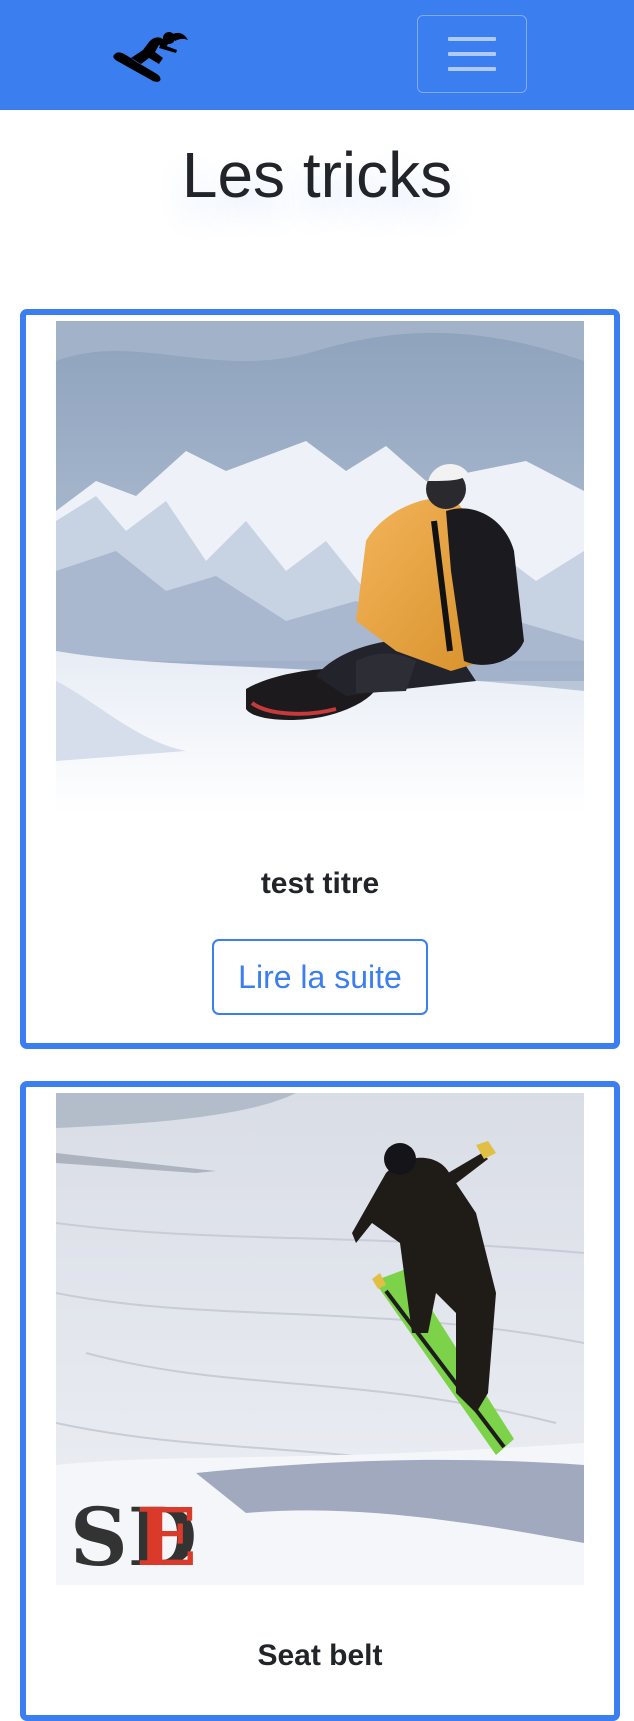 This screenshot has height=1721, width=634. Describe the element at coordinates (166, 1537) in the screenshot. I see `svg-text: E` at that location.